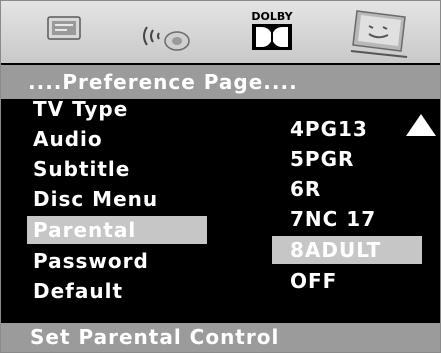 This screenshot has width=441, height=353. Describe the element at coordinates (117, 230) in the screenshot. I see `menu-item-parental: Parental` at that location.